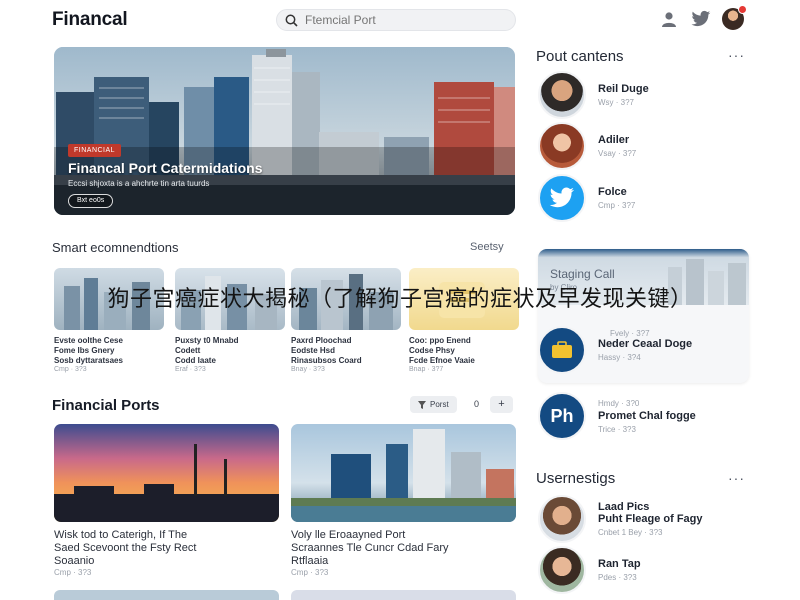  Describe the element at coordinates (403, 473) in the screenshot. I see `port-card-image-harbor` at that location.